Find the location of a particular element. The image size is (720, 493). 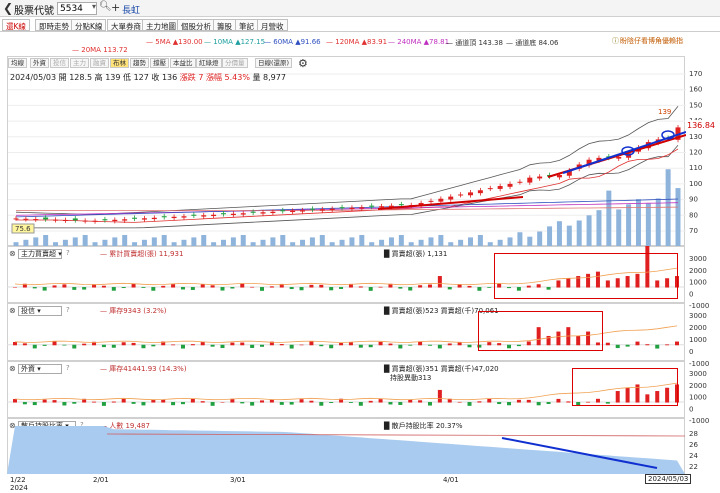

indicator-tab-2: 投信 is located at coordinates (59, 63).